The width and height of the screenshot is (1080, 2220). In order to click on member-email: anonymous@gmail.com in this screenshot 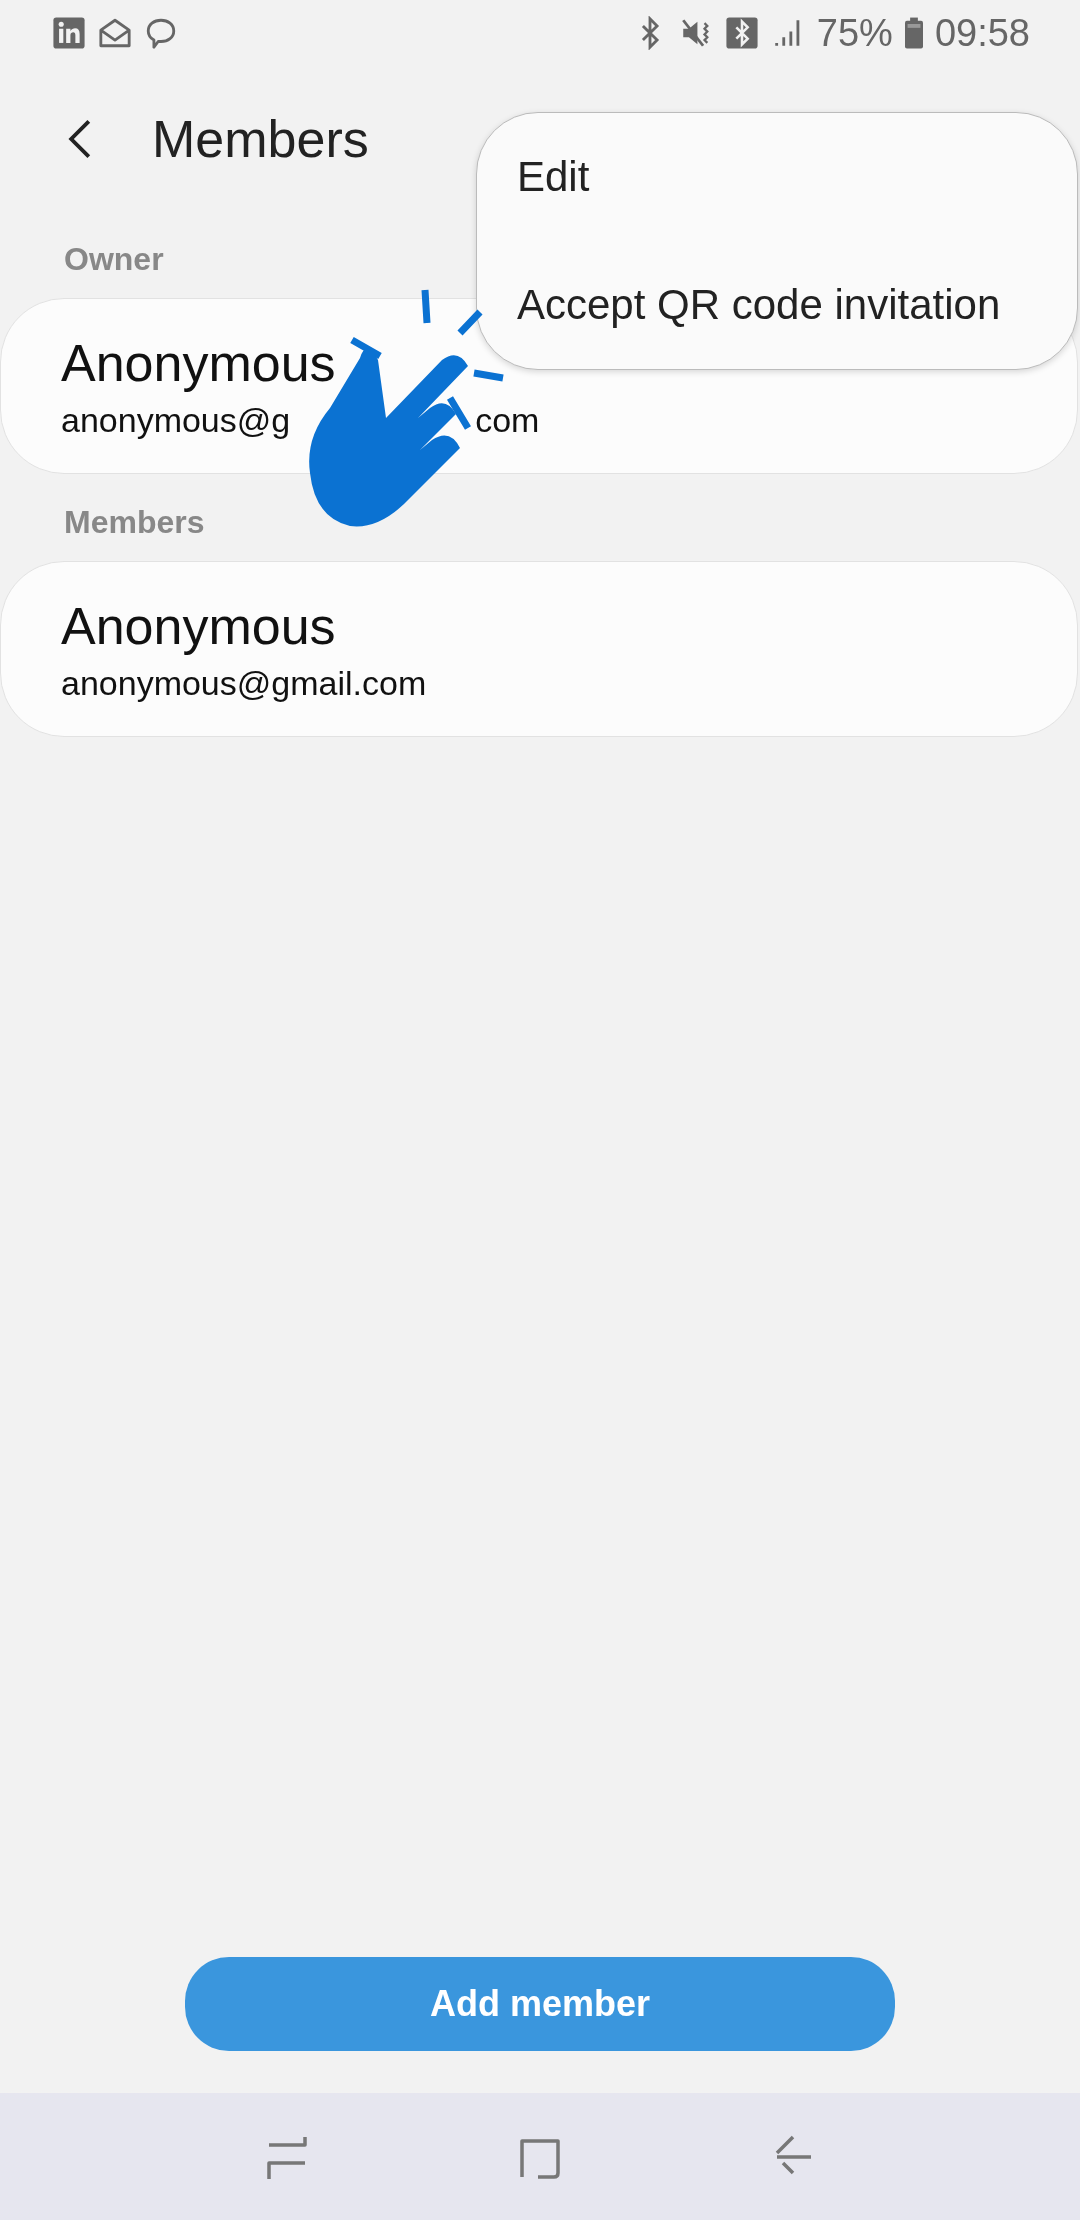, I will do `click(244, 683)`.